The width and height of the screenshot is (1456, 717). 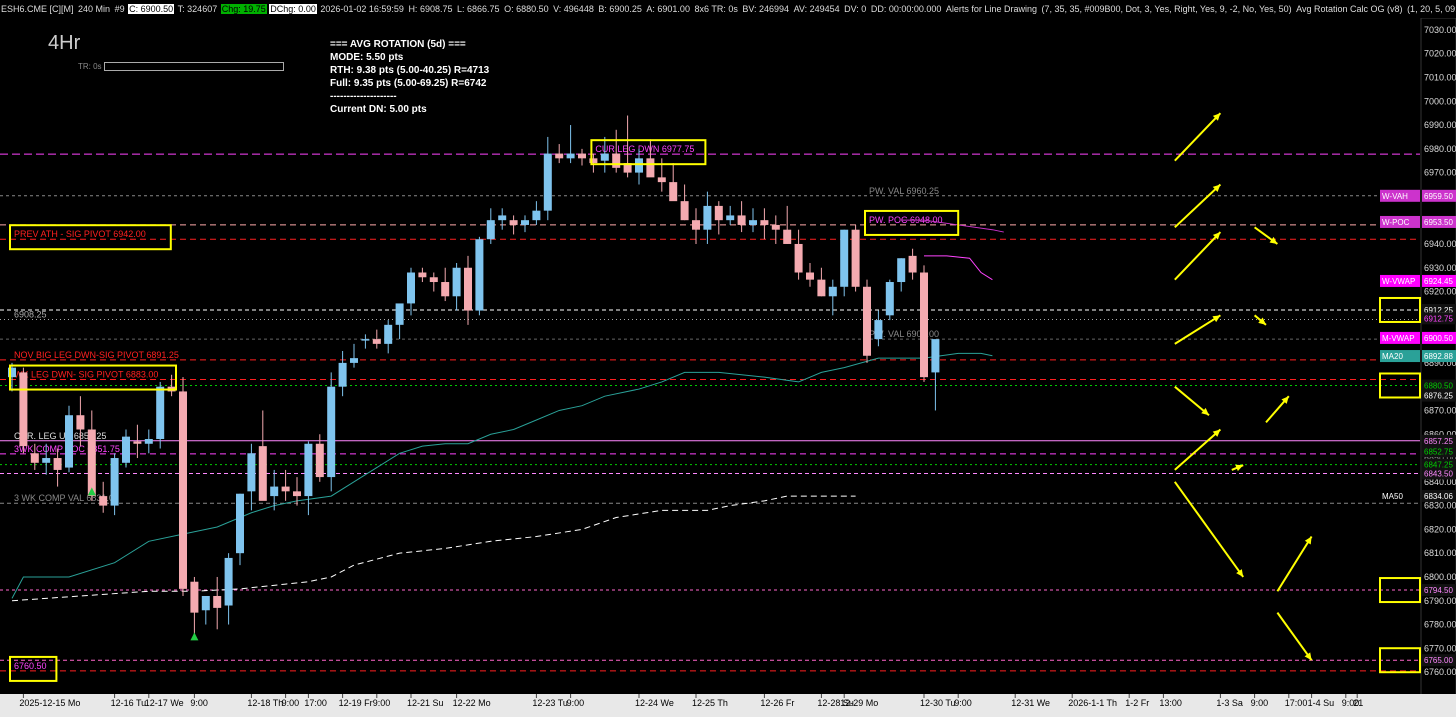 What do you see at coordinates (94, 9) in the screenshot?
I see `interval-label: 240 Min` at bounding box center [94, 9].